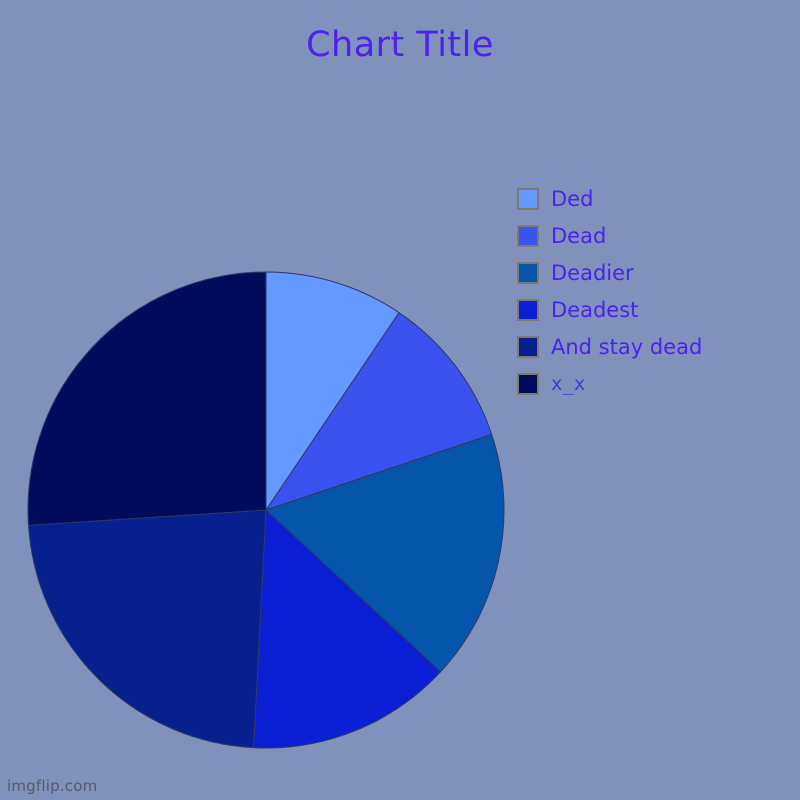 This screenshot has width=800, height=800. Describe the element at coordinates (647, 272) in the screenshot. I see `legend-item: Deadier` at that location.